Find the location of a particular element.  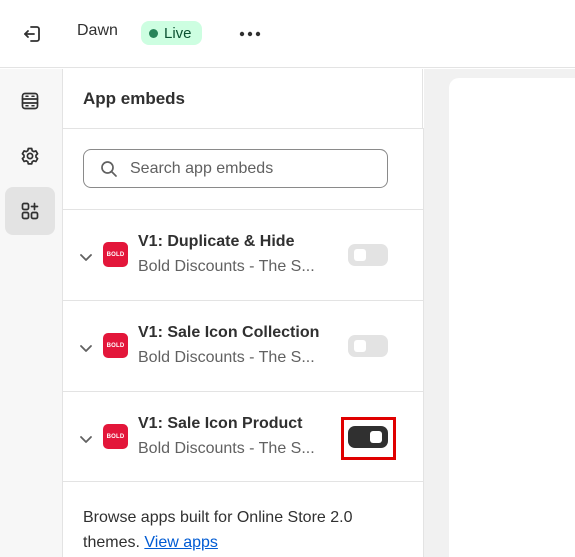

search-box is located at coordinates (235, 168).